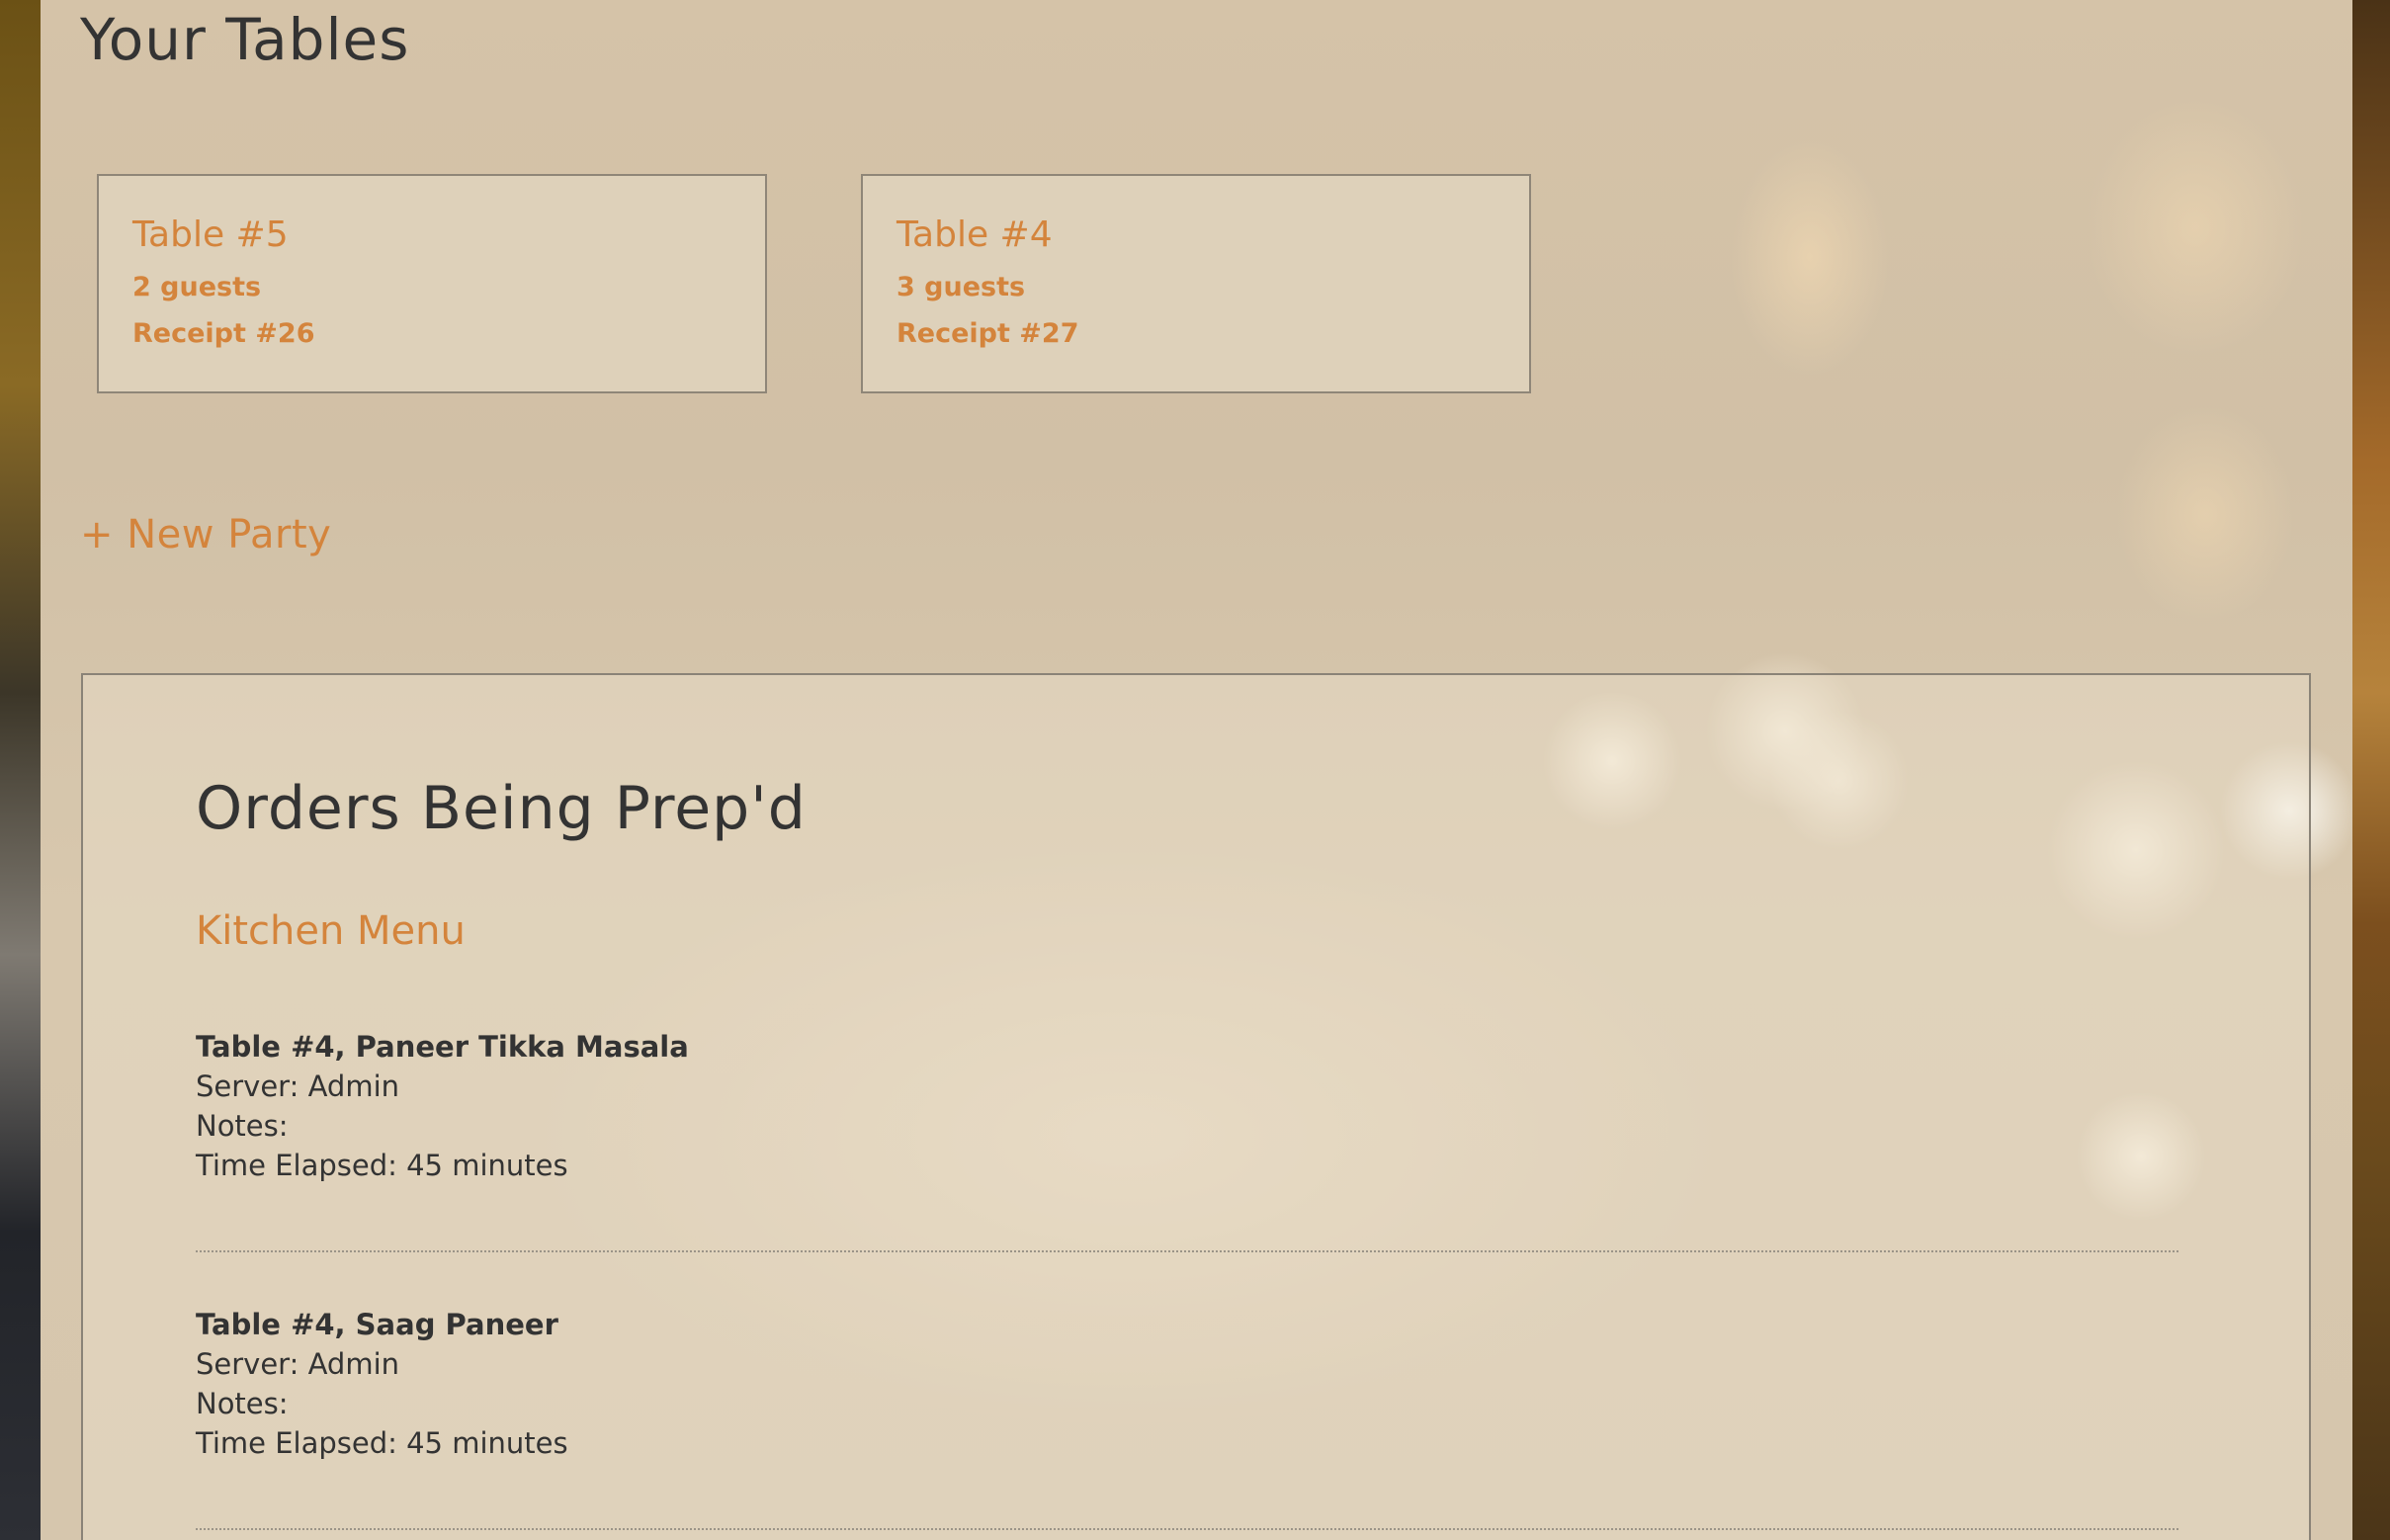 The height and width of the screenshot is (1540, 2390). What do you see at coordinates (442, 1047) in the screenshot?
I see `order-heading: Table #4, Paneer Tikka Masala` at bounding box center [442, 1047].